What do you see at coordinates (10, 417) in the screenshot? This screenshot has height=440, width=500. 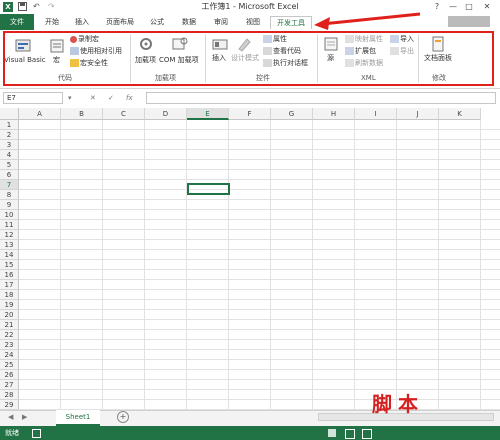 I see `sheet-prev-icon: ◀` at bounding box center [10, 417].